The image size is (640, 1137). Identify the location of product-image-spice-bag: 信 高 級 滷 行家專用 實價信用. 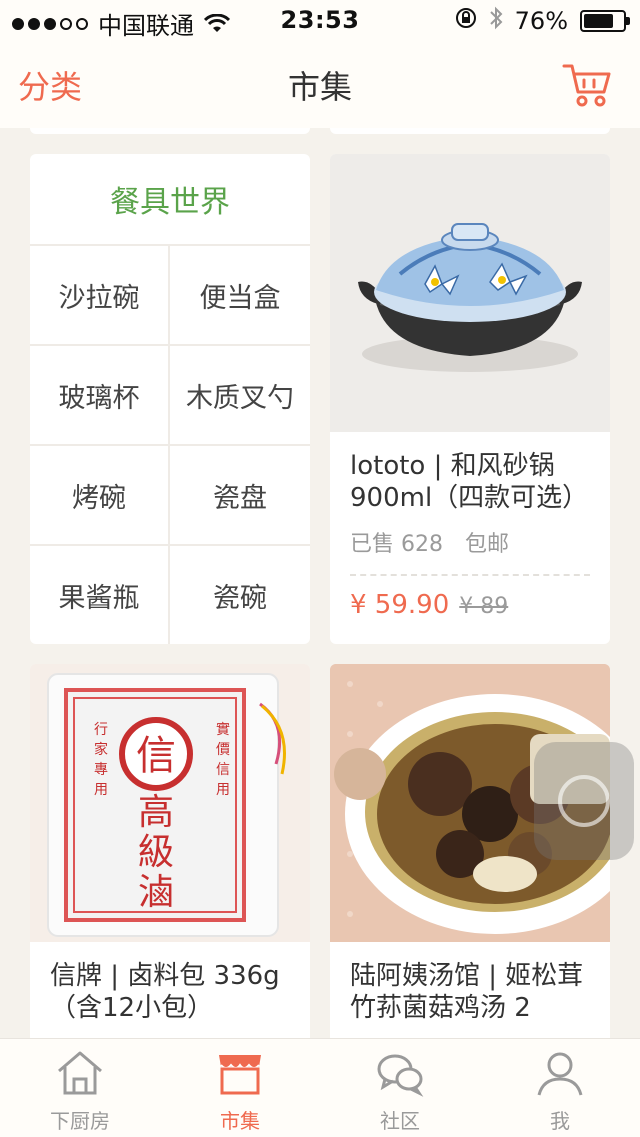
(170, 803).